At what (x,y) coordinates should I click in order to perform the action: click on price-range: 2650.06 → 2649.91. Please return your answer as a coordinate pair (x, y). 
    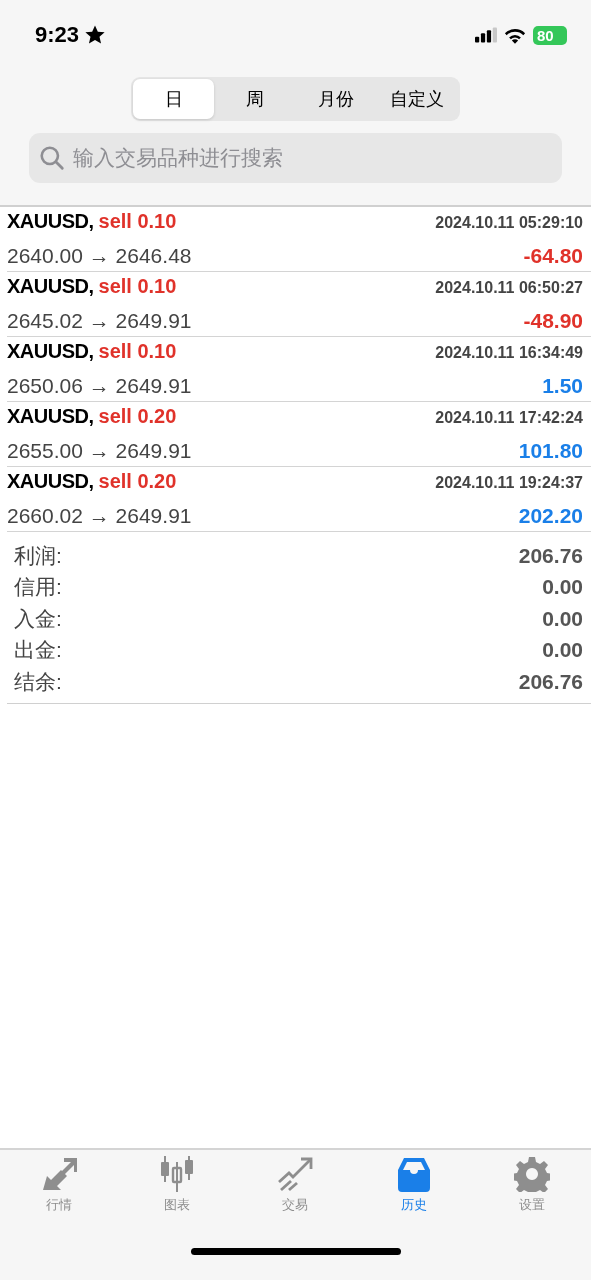
    Looking at the image, I should click on (99, 386).